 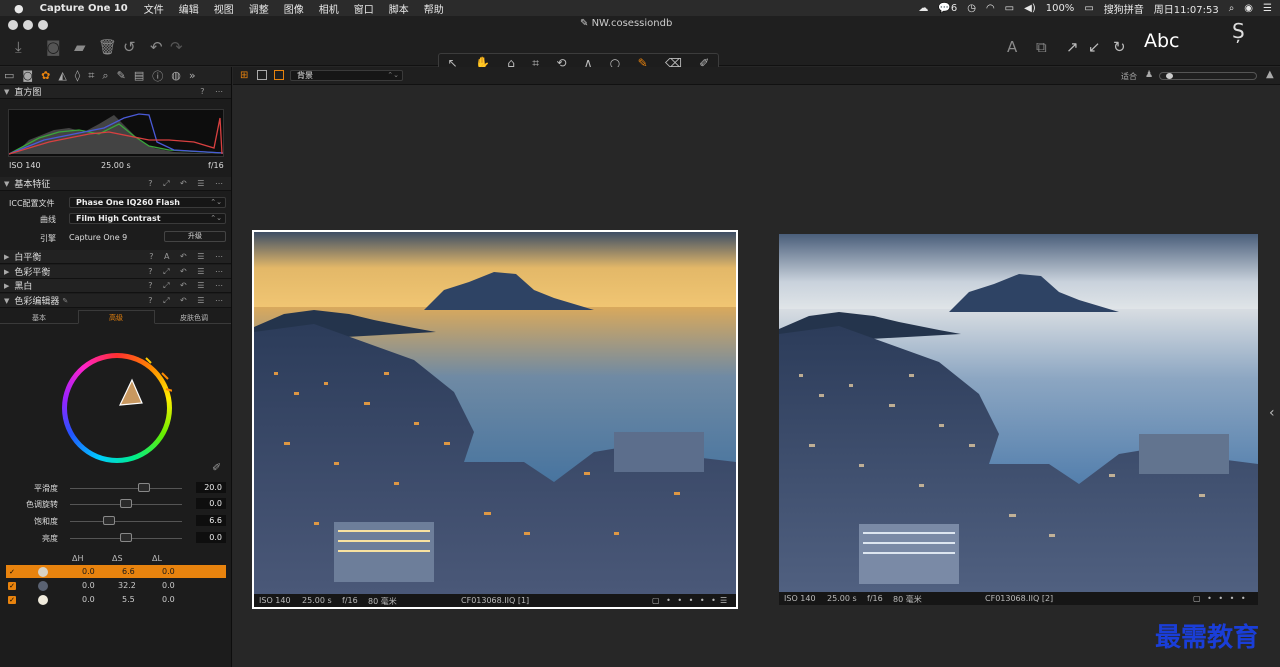 What do you see at coordinates (1088, 8) in the screenshot?
I see `battery-icon: ▭` at bounding box center [1088, 8].